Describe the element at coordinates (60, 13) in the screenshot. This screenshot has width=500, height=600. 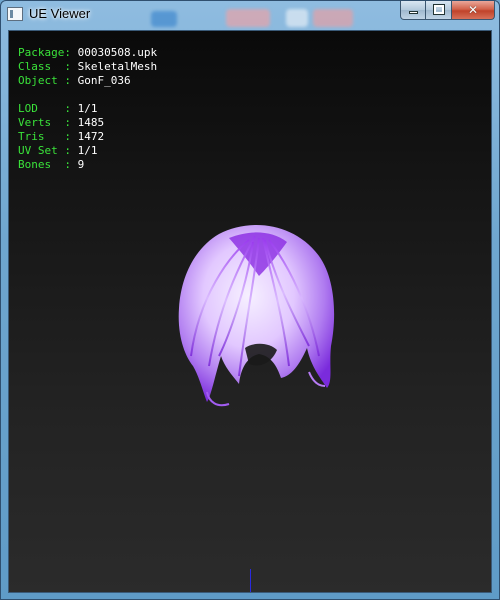
I see `window-title: UE Viewer` at that location.